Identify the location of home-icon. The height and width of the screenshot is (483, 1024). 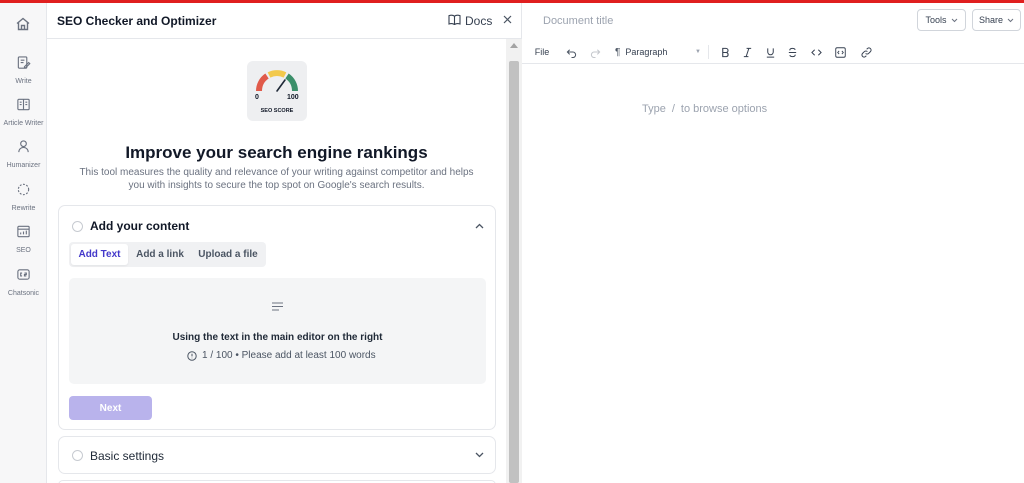
(23, 24).